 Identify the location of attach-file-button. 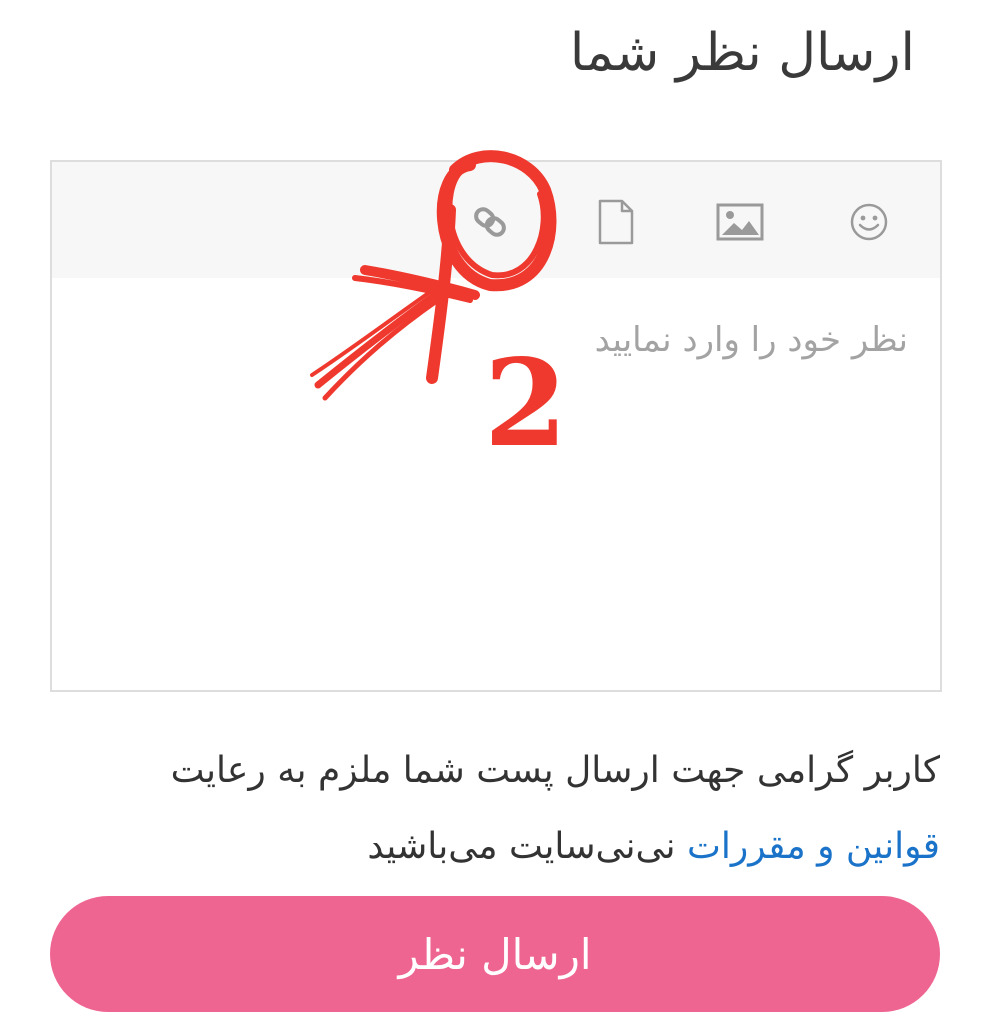
(616, 222).